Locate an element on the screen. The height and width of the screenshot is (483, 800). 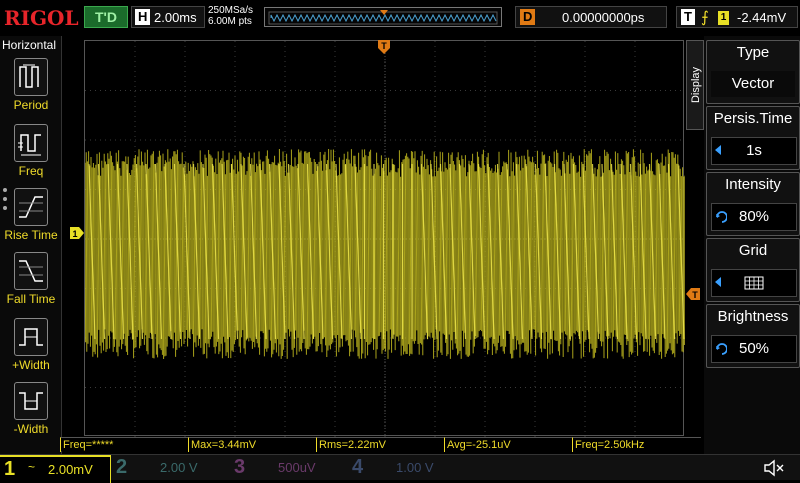
negative-width-icon is located at coordinates (31, 401).